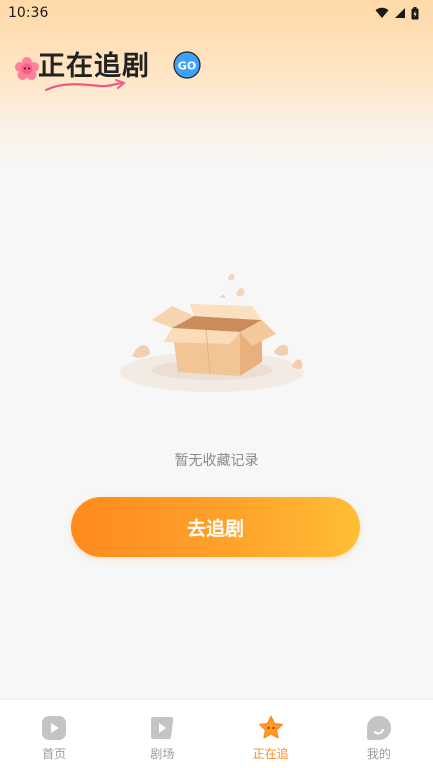 The width and height of the screenshot is (433, 768). I want to click on tab-home: 首页, so click(54, 734).